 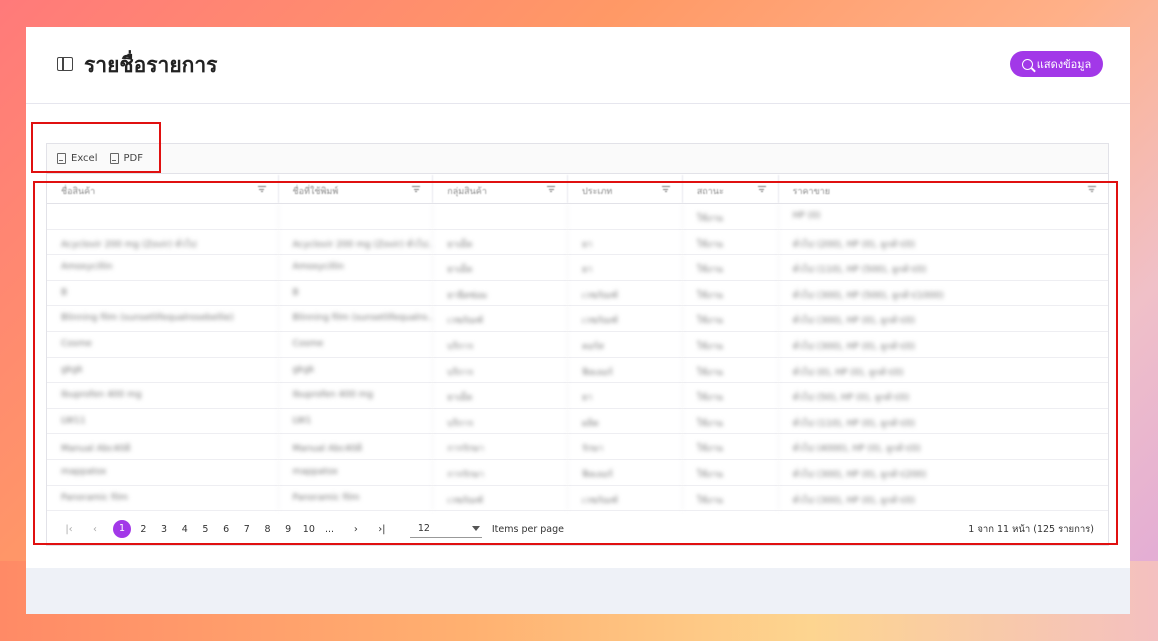 What do you see at coordinates (151, 65) in the screenshot?
I see `page-title: รายชื่อรายการ` at bounding box center [151, 65].